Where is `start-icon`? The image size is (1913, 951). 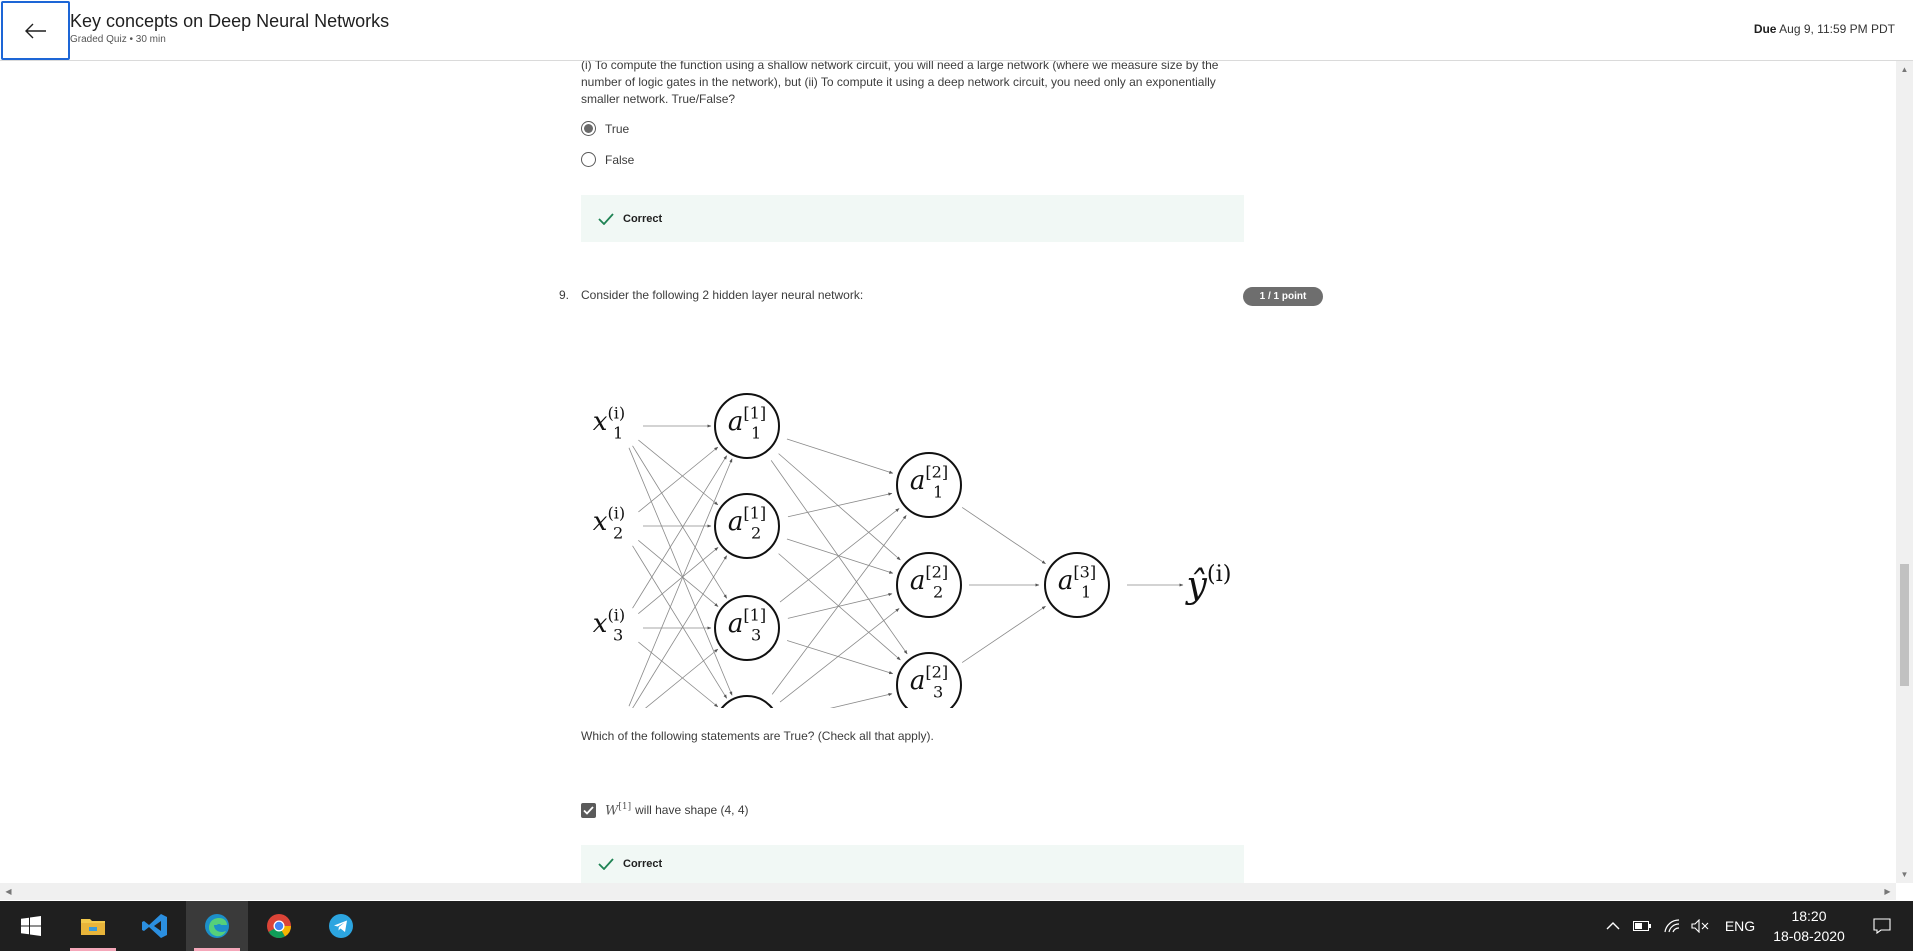 start-icon is located at coordinates (31, 926).